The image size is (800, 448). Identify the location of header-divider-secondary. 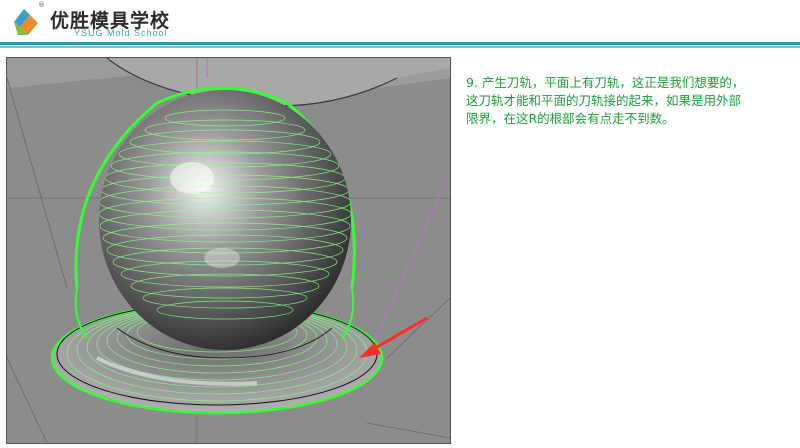
(400, 47).